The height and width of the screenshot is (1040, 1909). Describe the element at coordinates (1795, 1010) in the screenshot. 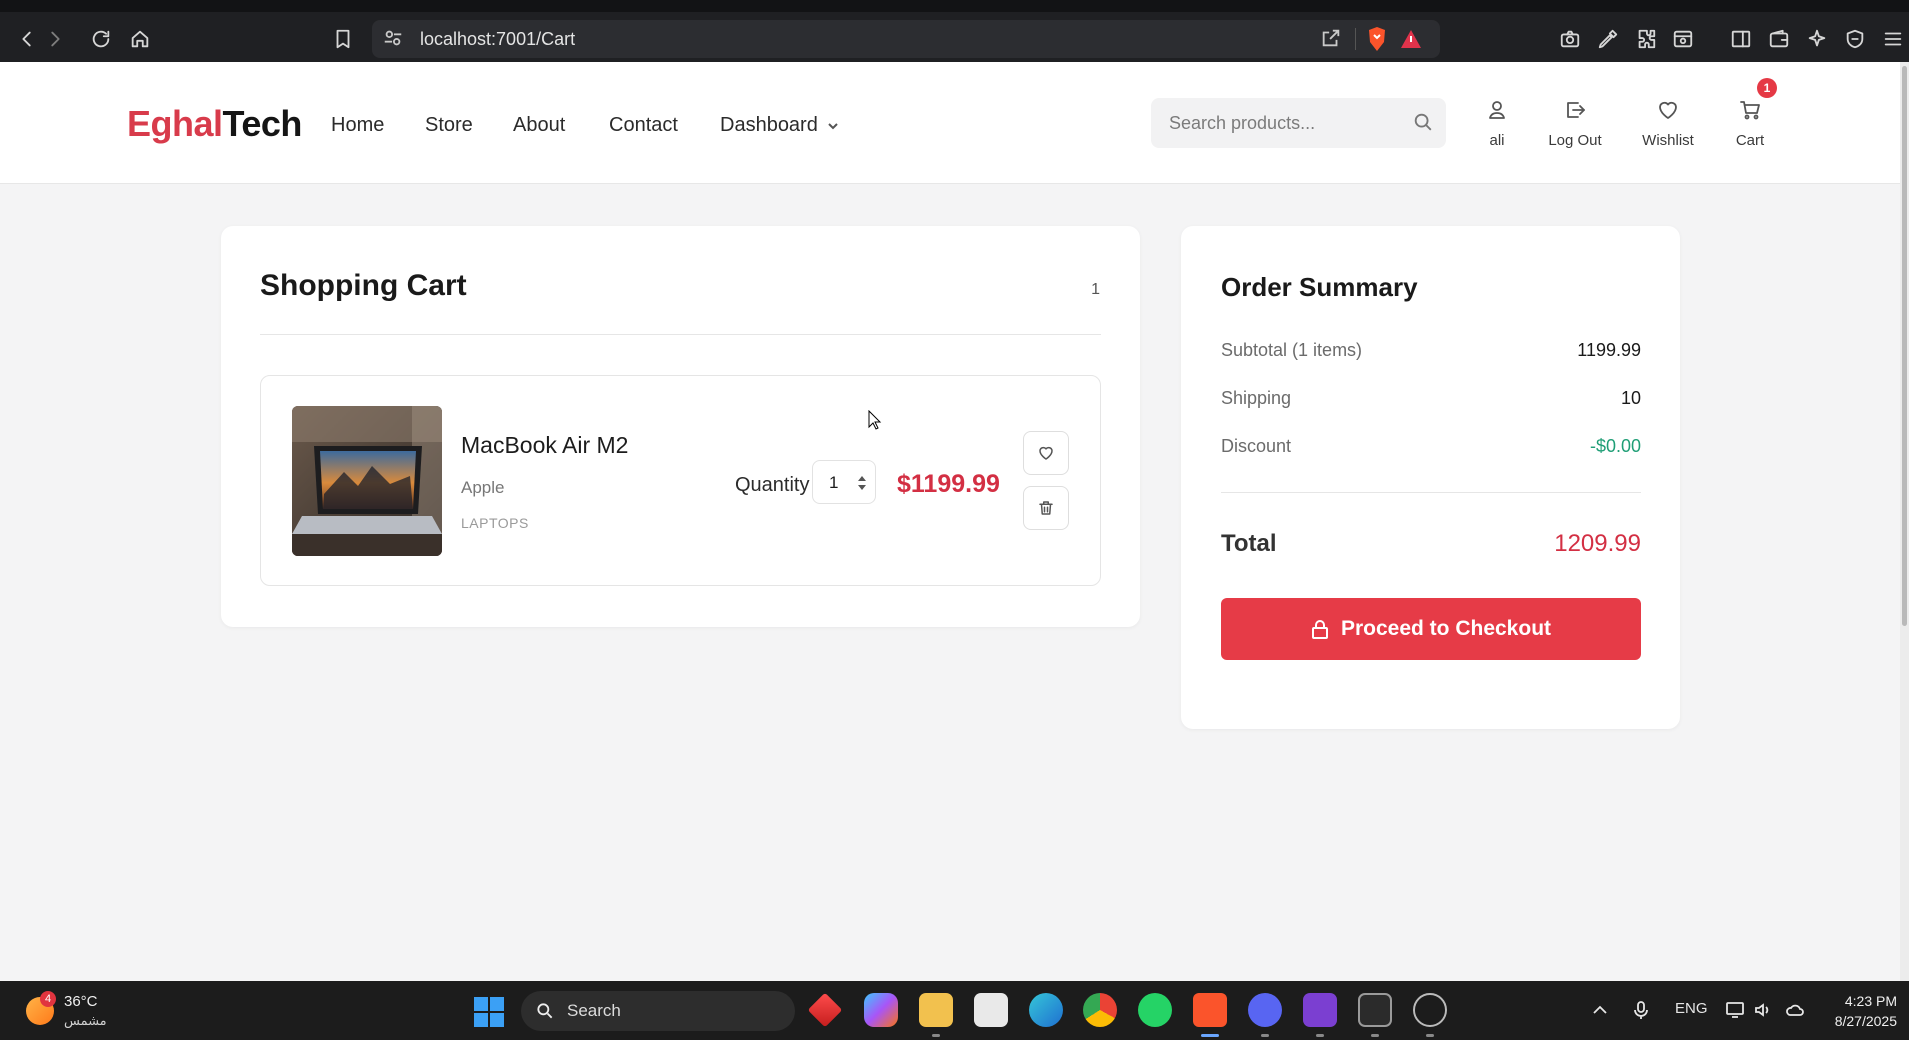

I see `cloud-icon` at that location.